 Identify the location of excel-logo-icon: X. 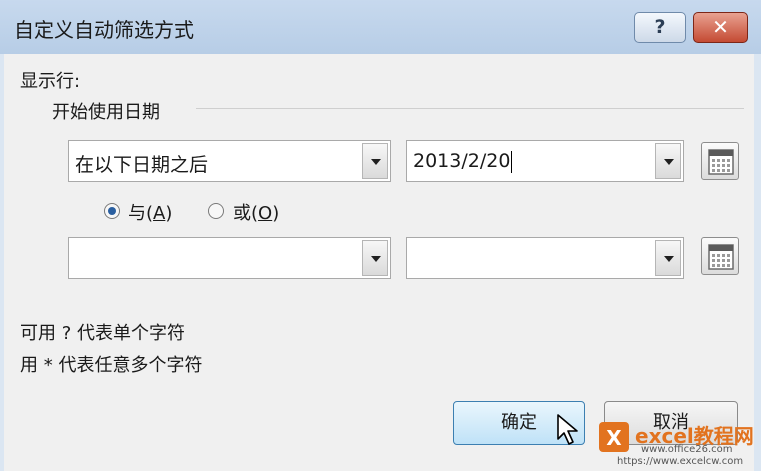
(614, 437).